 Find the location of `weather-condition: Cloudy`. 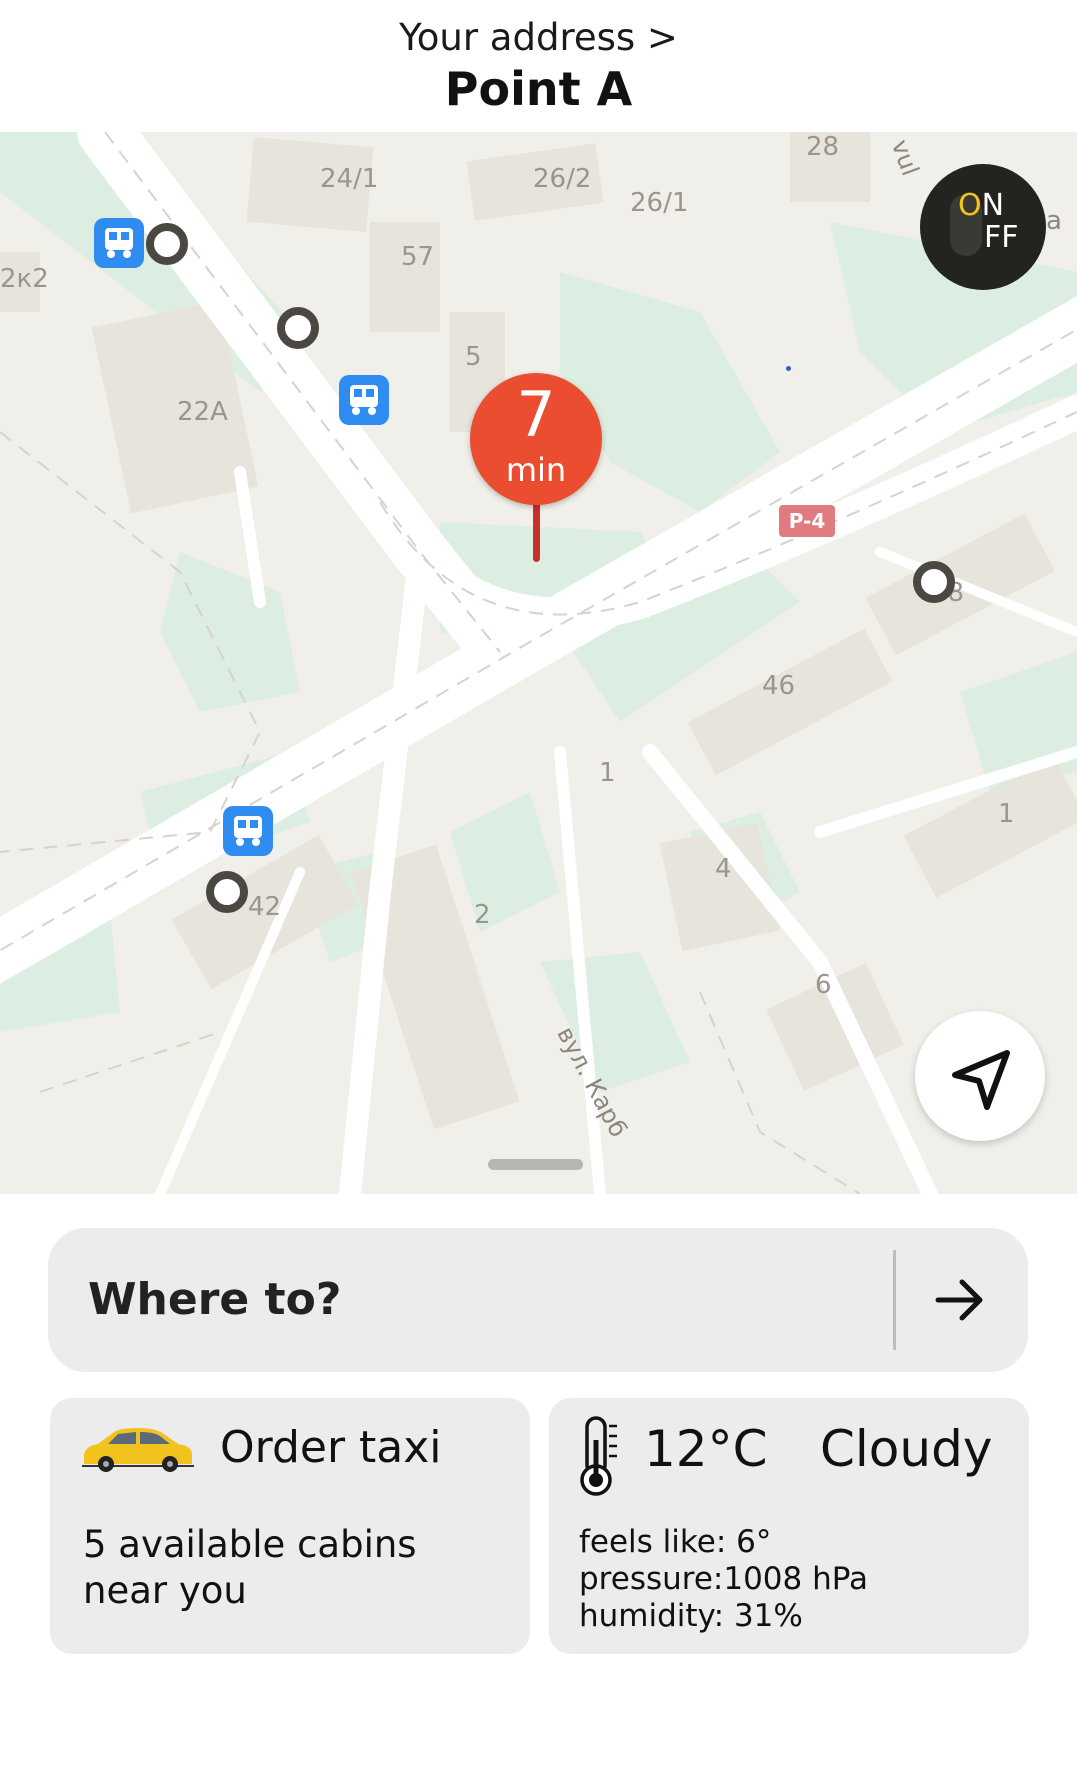

weather-condition: Cloudy is located at coordinates (906, 1449).